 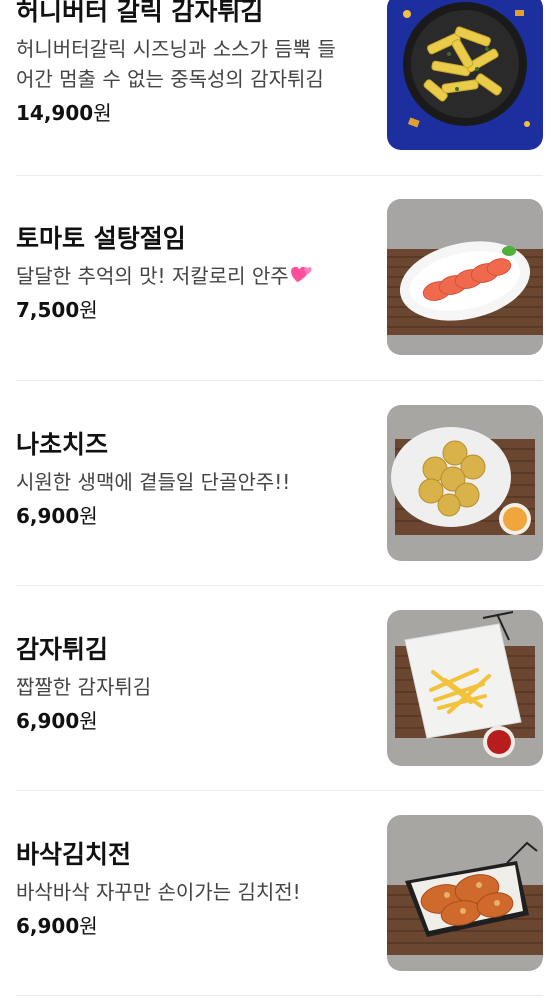 I want to click on menu-item-text: 바삭김치전 바삭바삭 자꾸만 손이가는 김치전! 6,900원, so click(x=193, y=889).